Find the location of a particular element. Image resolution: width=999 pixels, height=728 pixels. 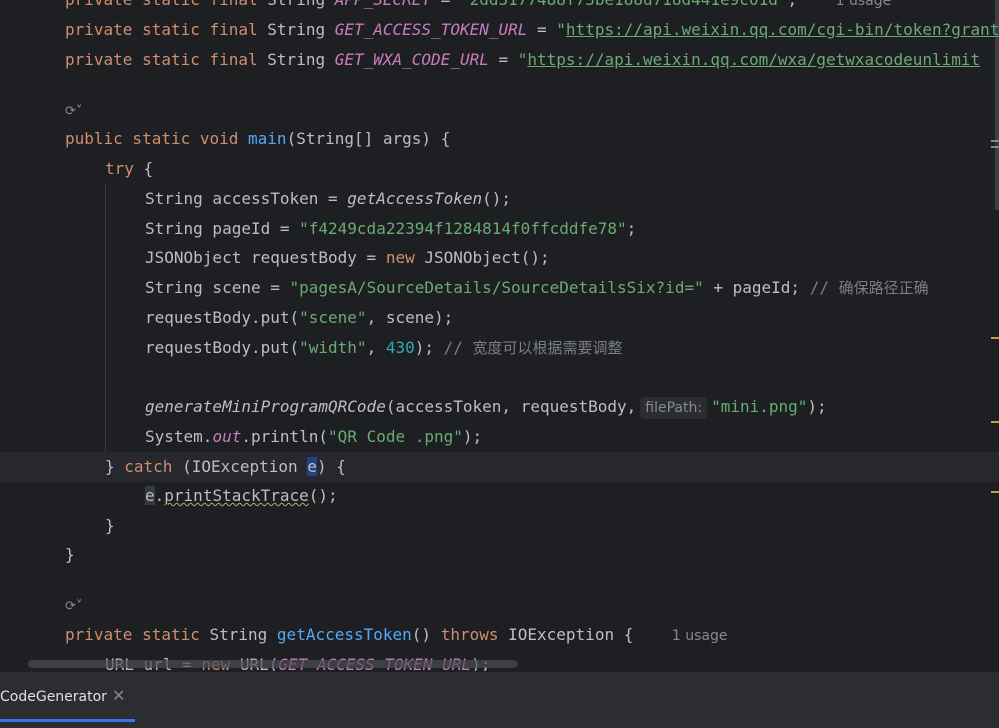

indent-guide is located at coordinates (105, 323).